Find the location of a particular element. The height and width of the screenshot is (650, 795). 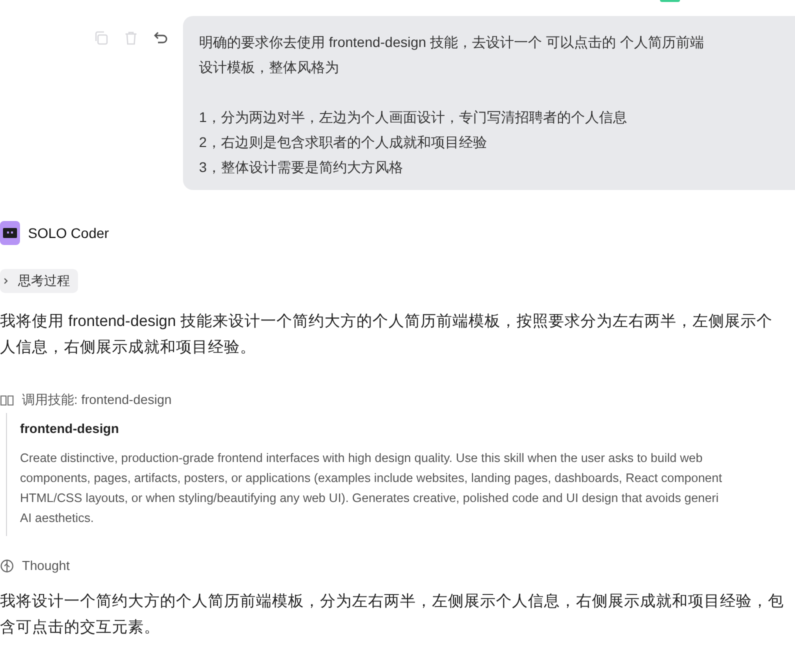

thought-icon is located at coordinates (7, 565).